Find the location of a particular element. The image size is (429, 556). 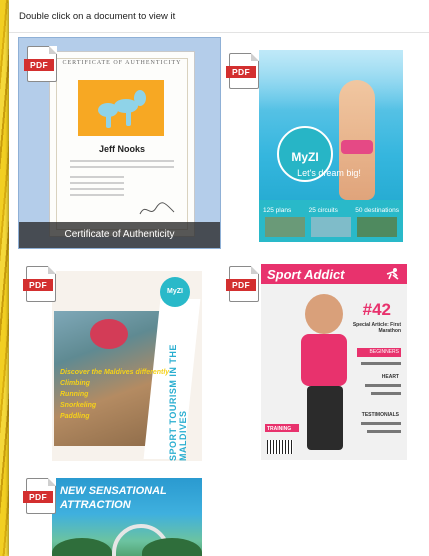

signature-icon is located at coordinates (157, 208).